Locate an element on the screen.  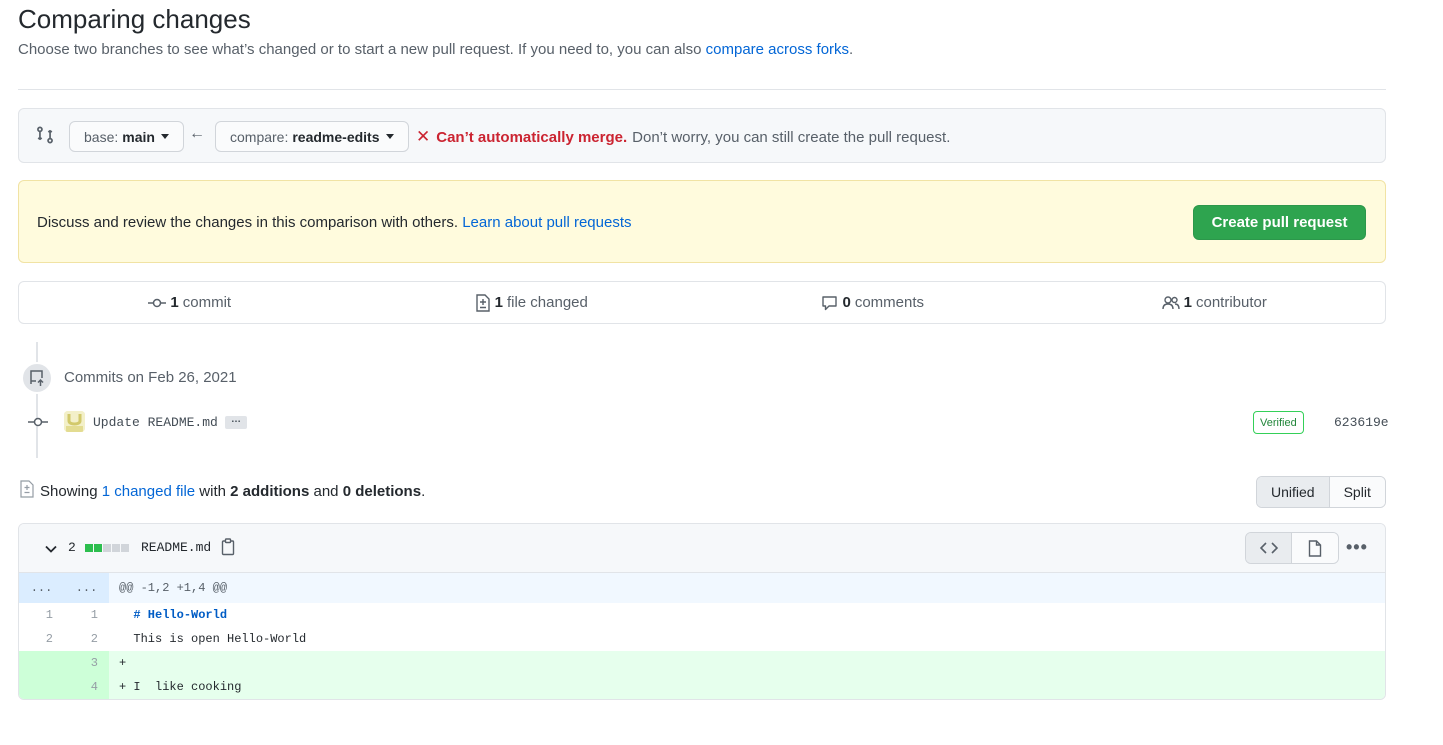
compare-branch-select: compare: readme-edits is located at coordinates (312, 136).